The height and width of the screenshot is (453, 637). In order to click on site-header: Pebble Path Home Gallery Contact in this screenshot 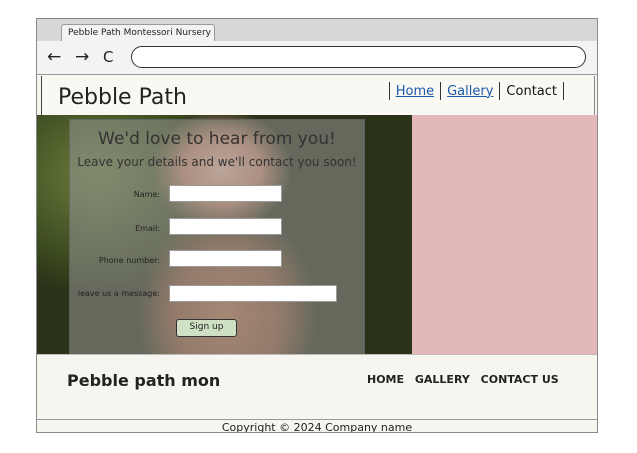, I will do `click(318, 95)`.